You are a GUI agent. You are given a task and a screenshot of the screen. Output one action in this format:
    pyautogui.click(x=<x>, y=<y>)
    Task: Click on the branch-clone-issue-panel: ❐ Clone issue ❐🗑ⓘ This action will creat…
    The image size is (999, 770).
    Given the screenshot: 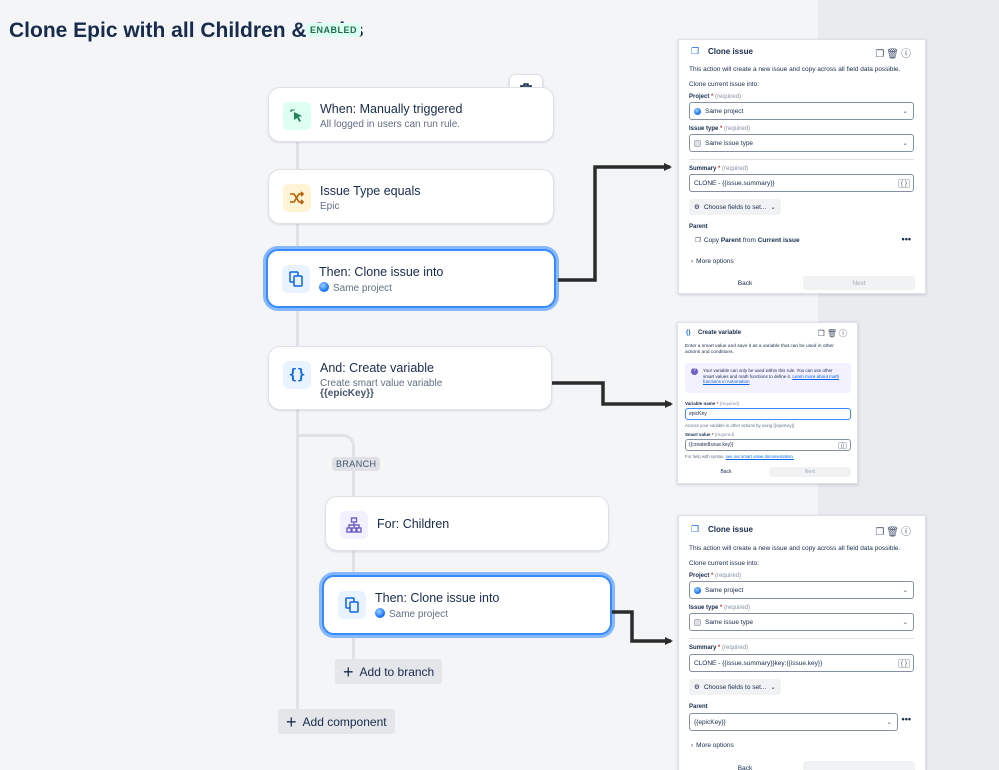 What is the action you would take?
    pyautogui.click(x=802, y=642)
    